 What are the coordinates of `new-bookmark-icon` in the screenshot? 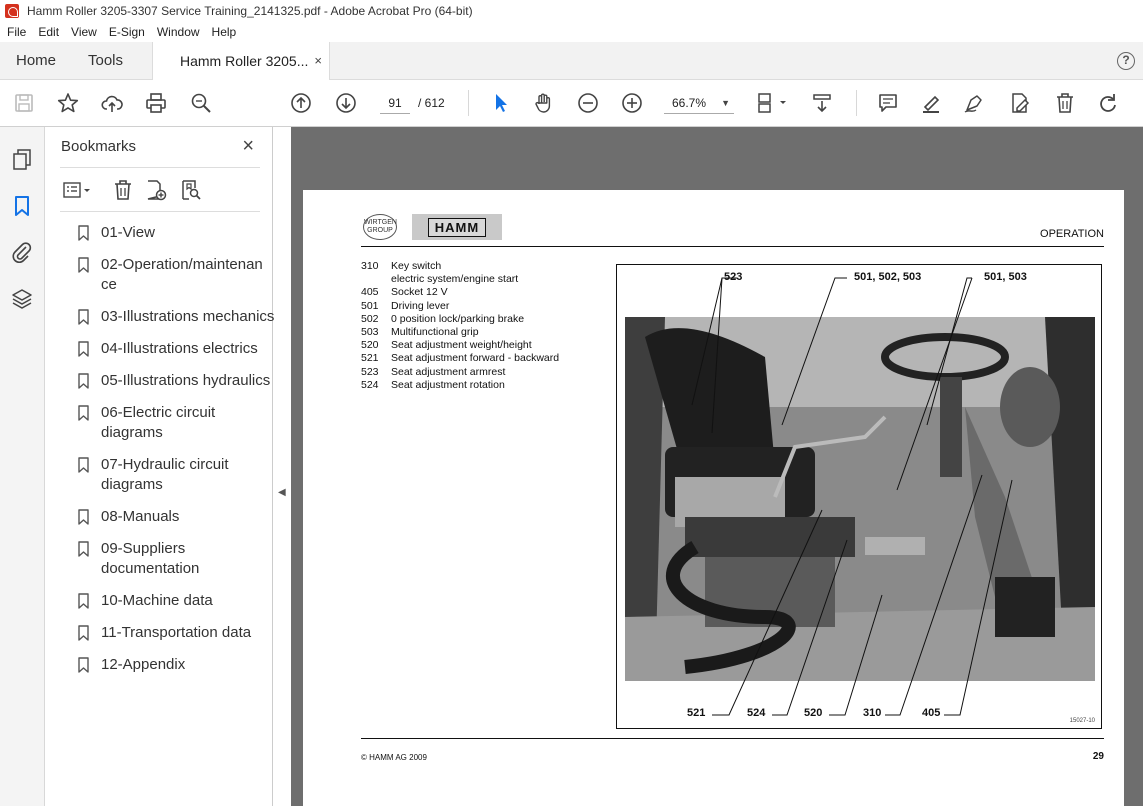 It's located at (156, 190).